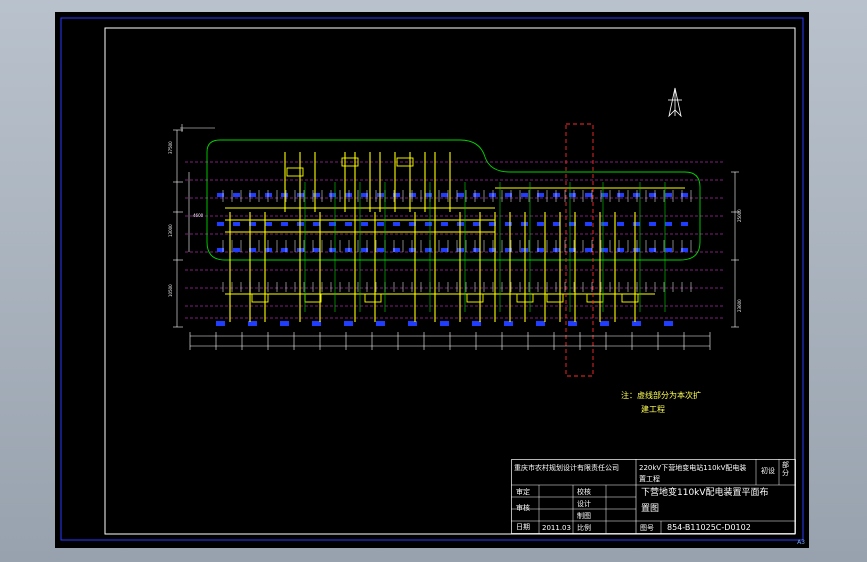  I want to click on svg-text: 23600, so click(739, 305).